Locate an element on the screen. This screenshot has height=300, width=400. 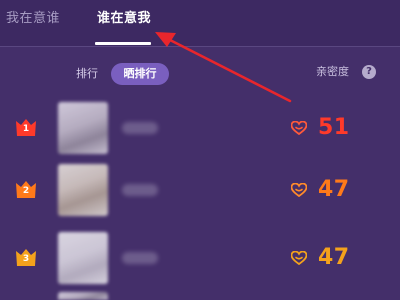
rank-number: 3 is located at coordinates (26, 259).